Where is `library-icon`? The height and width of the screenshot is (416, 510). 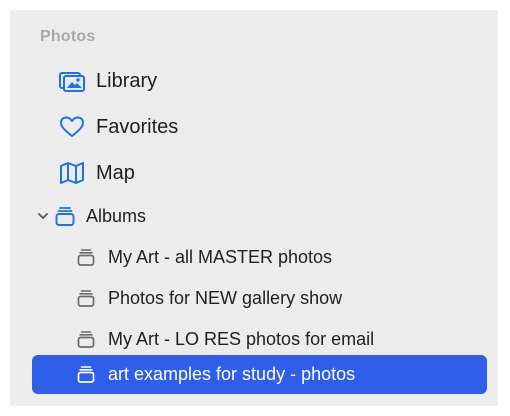 library-icon is located at coordinates (72, 81).